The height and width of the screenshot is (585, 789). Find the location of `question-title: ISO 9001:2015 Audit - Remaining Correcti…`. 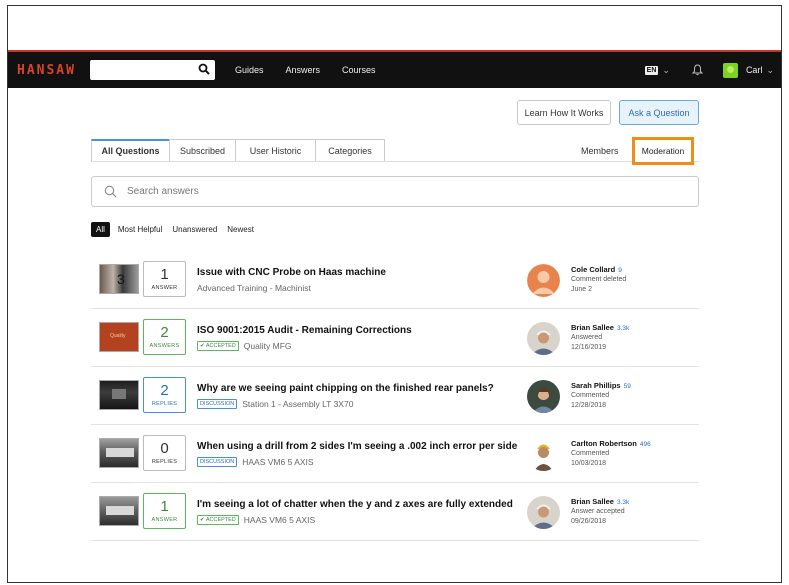

question-title: ISO 9001:2015 Audit - Remaining Correcti… is located at coordinates (304, 330).